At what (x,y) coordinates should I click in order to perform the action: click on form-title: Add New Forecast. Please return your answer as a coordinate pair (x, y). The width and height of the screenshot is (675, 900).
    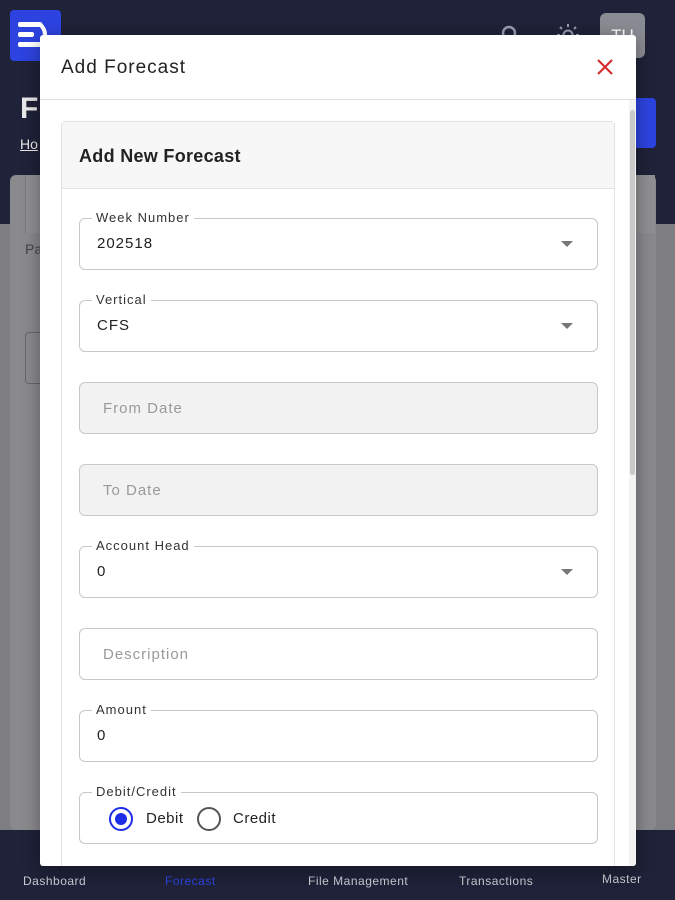
    Looking at the image, I should click on (160, 156).